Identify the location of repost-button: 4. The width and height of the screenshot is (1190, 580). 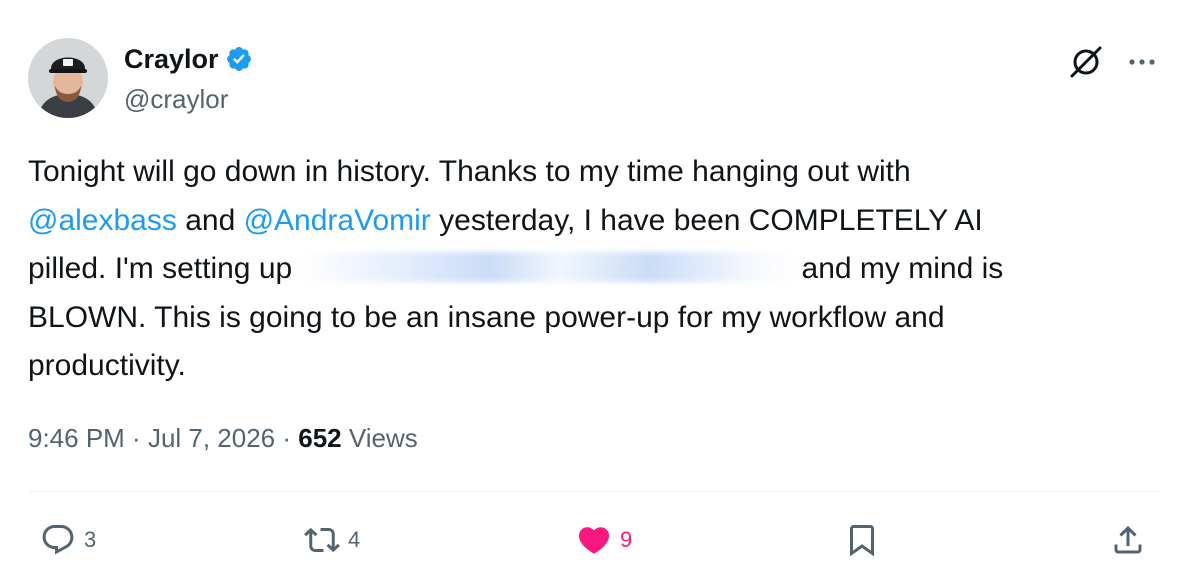
(332, 540).